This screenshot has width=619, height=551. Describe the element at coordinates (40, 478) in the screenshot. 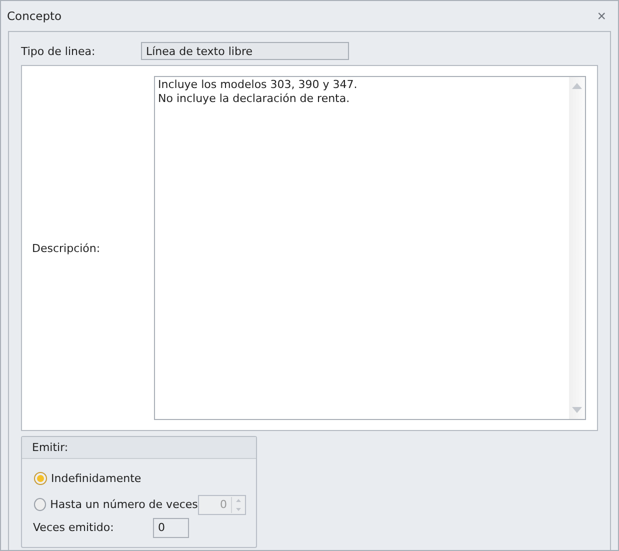

I see `radio-button` at that location.